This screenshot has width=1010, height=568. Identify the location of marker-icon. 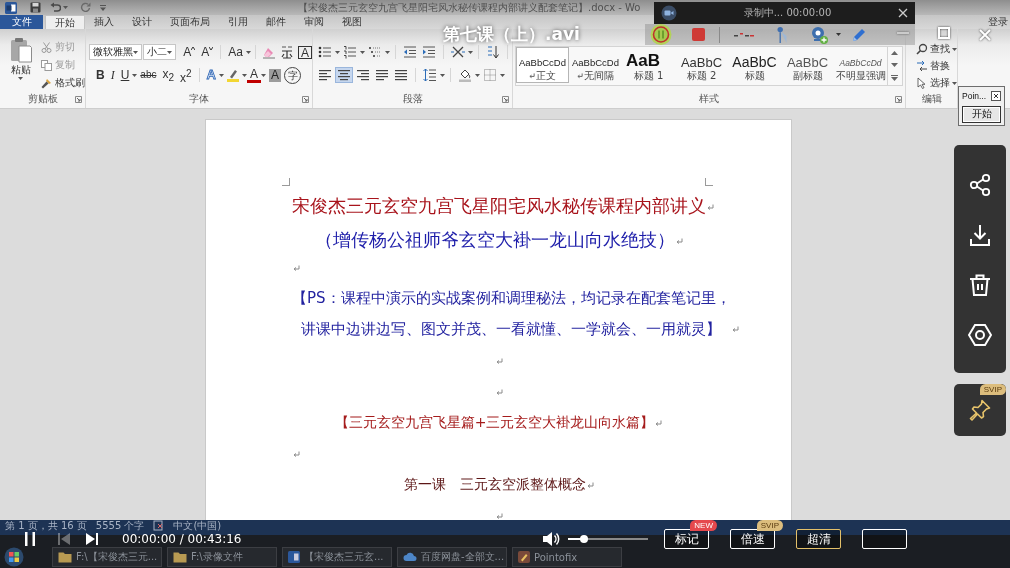
(782, 34).